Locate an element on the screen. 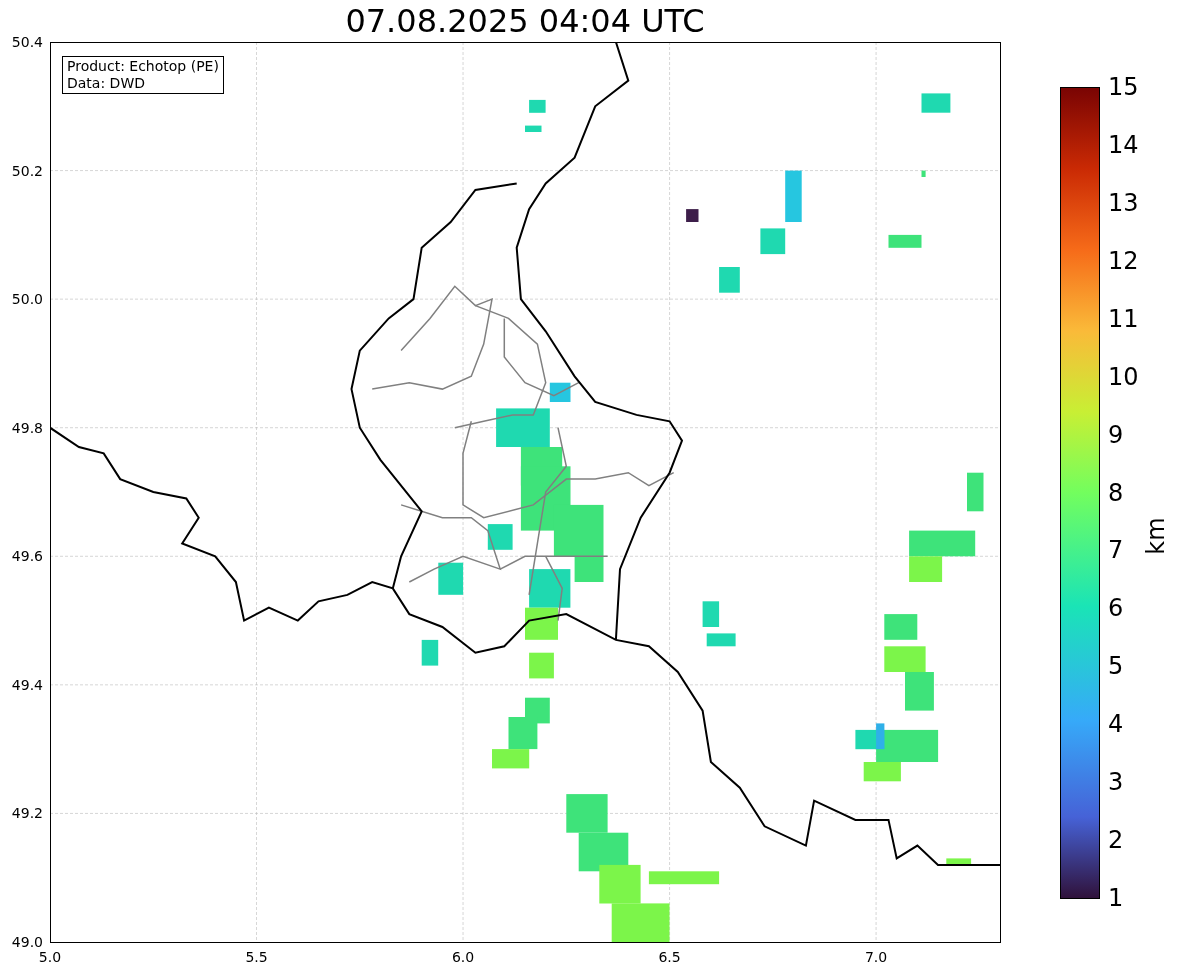  y-tick-label: 49.0 is located at coordinates (27, 942).